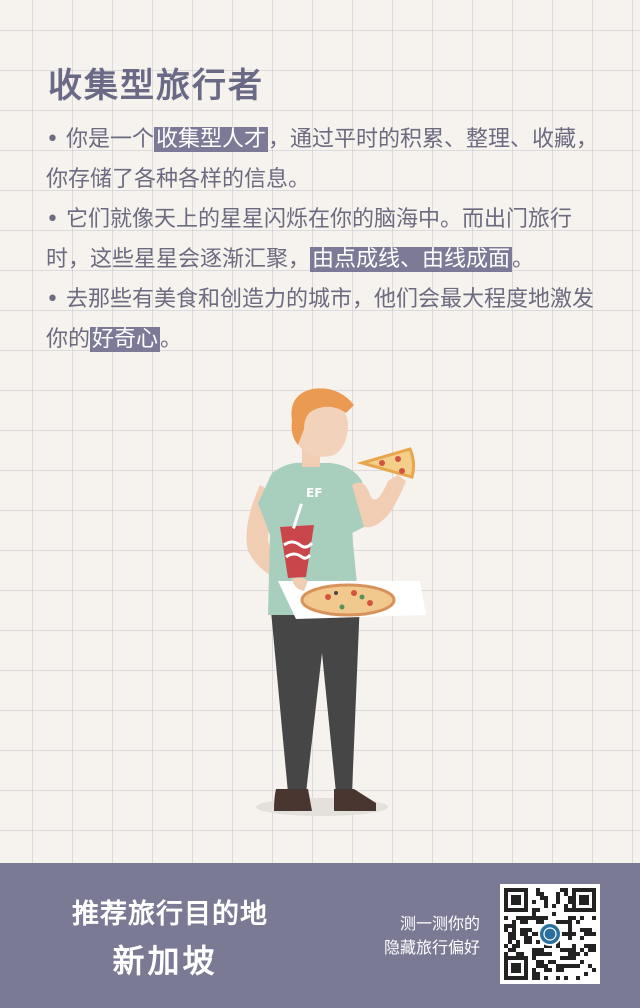 The height and width of the screenshot is (1008, 640). I want to click on pizza, so click(348, 600).